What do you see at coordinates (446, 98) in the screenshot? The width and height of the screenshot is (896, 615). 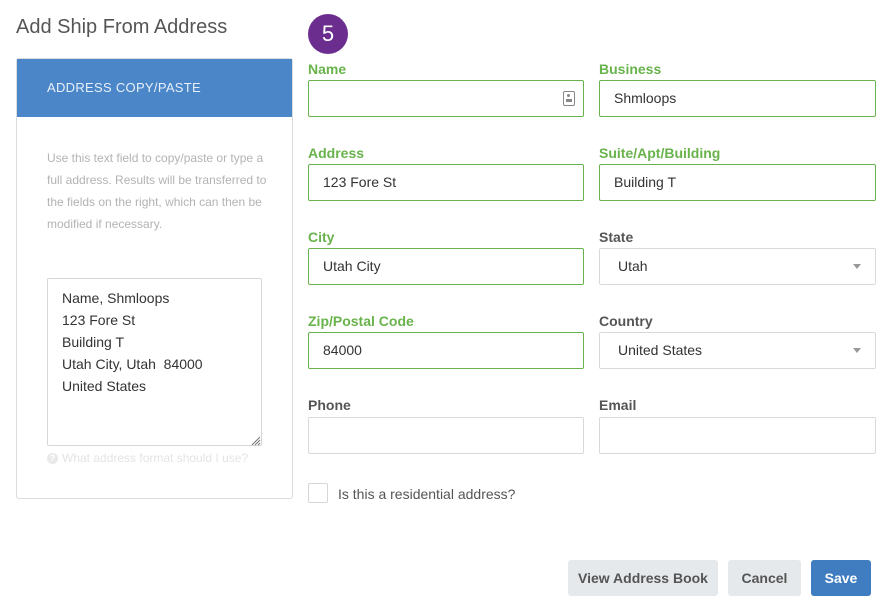 I see `name-field` at bounding box center [446, 98].